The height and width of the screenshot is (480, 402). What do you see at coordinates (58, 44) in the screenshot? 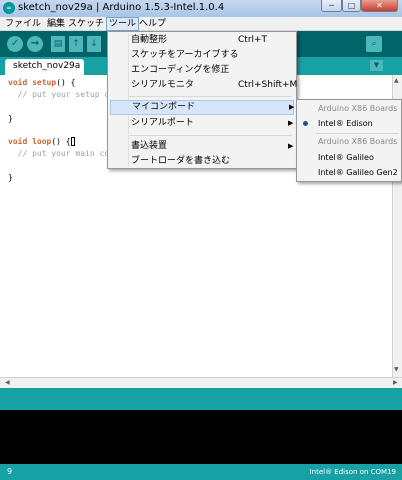
I see `new-sketch-button: ▤` at bounding box center [58, 44].